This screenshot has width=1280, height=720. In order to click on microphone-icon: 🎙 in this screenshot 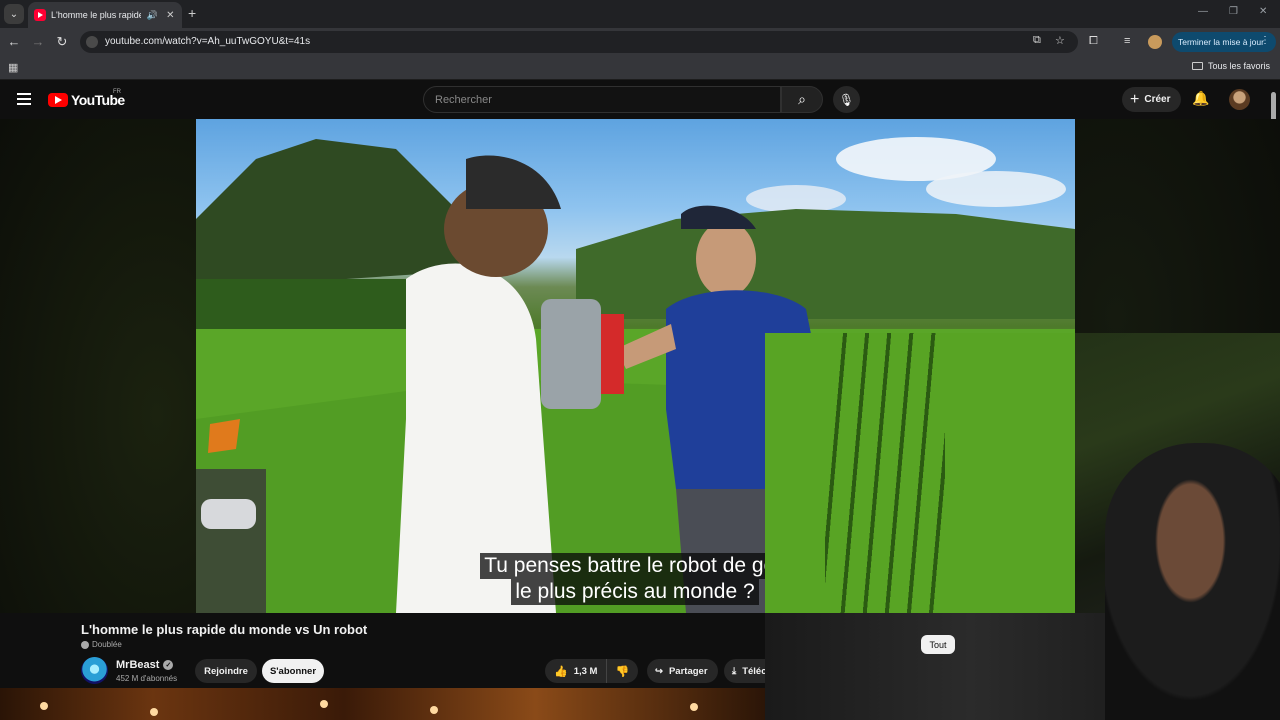, I will do `click(846, 99)`.